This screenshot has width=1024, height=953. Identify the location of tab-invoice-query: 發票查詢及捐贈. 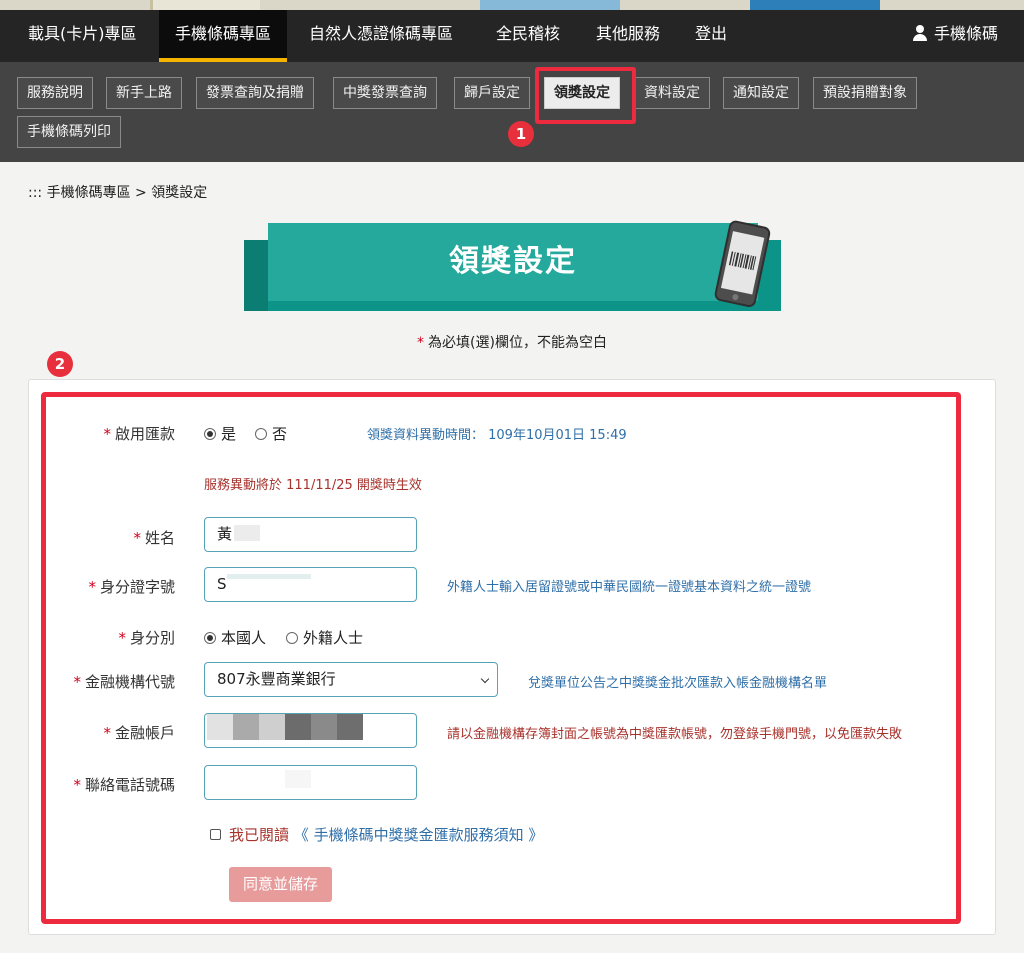
(255, 93).